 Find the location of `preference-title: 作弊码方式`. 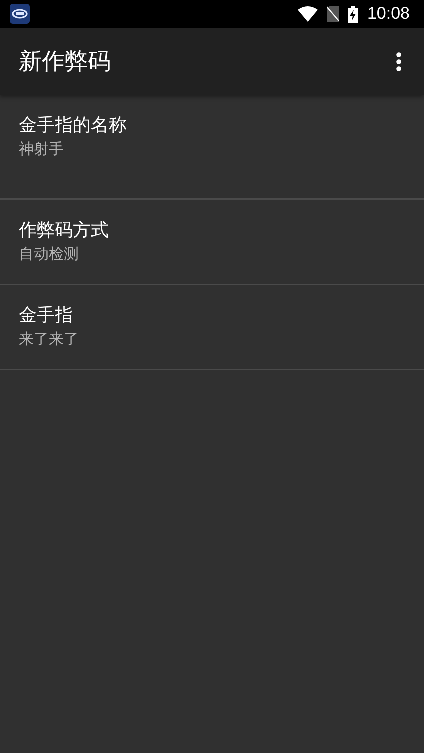

preference-title: 作弊码方式 is located at coordinates (64, 231).